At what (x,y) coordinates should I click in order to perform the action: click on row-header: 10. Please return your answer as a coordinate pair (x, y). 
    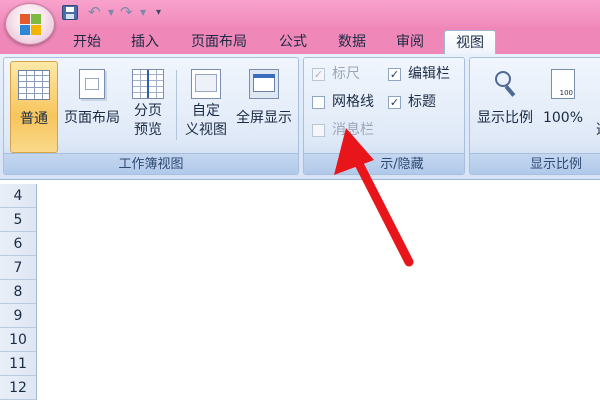
    Looking at the image, I should click on (18, 340).